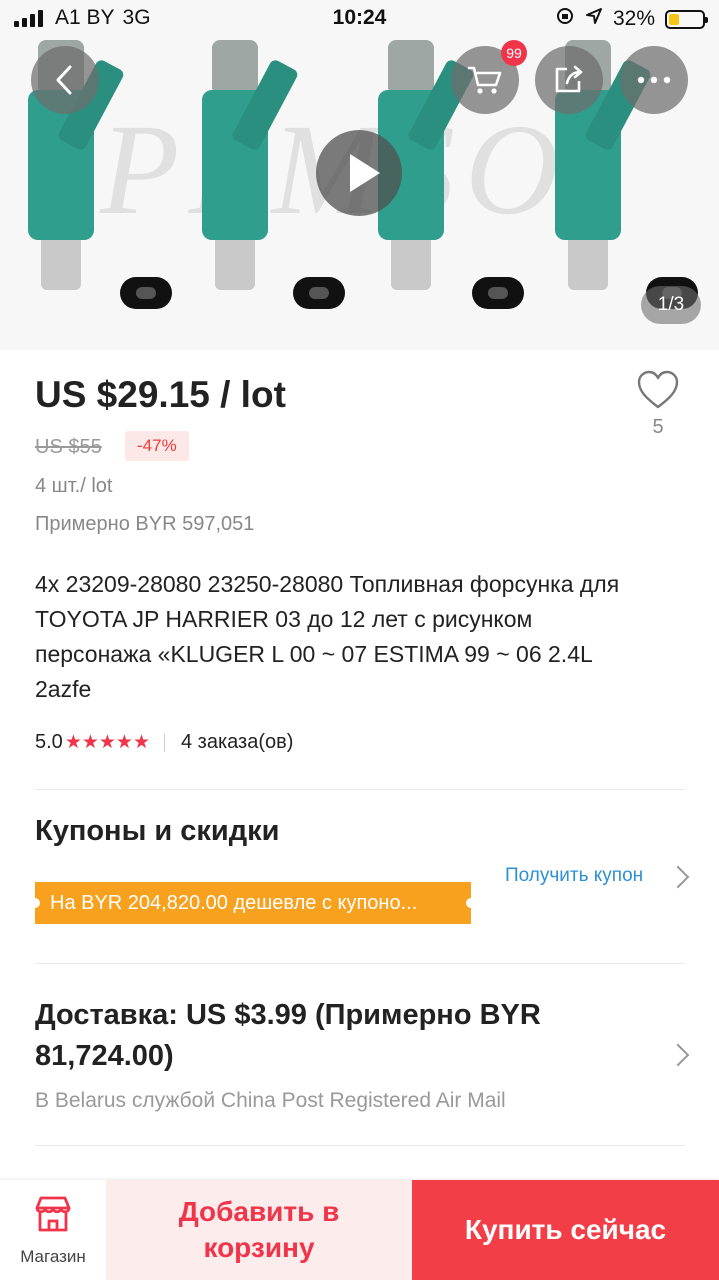  Describe the element at coordinates (53, 1214) in the screenshot. I see `store-icon` at that location.